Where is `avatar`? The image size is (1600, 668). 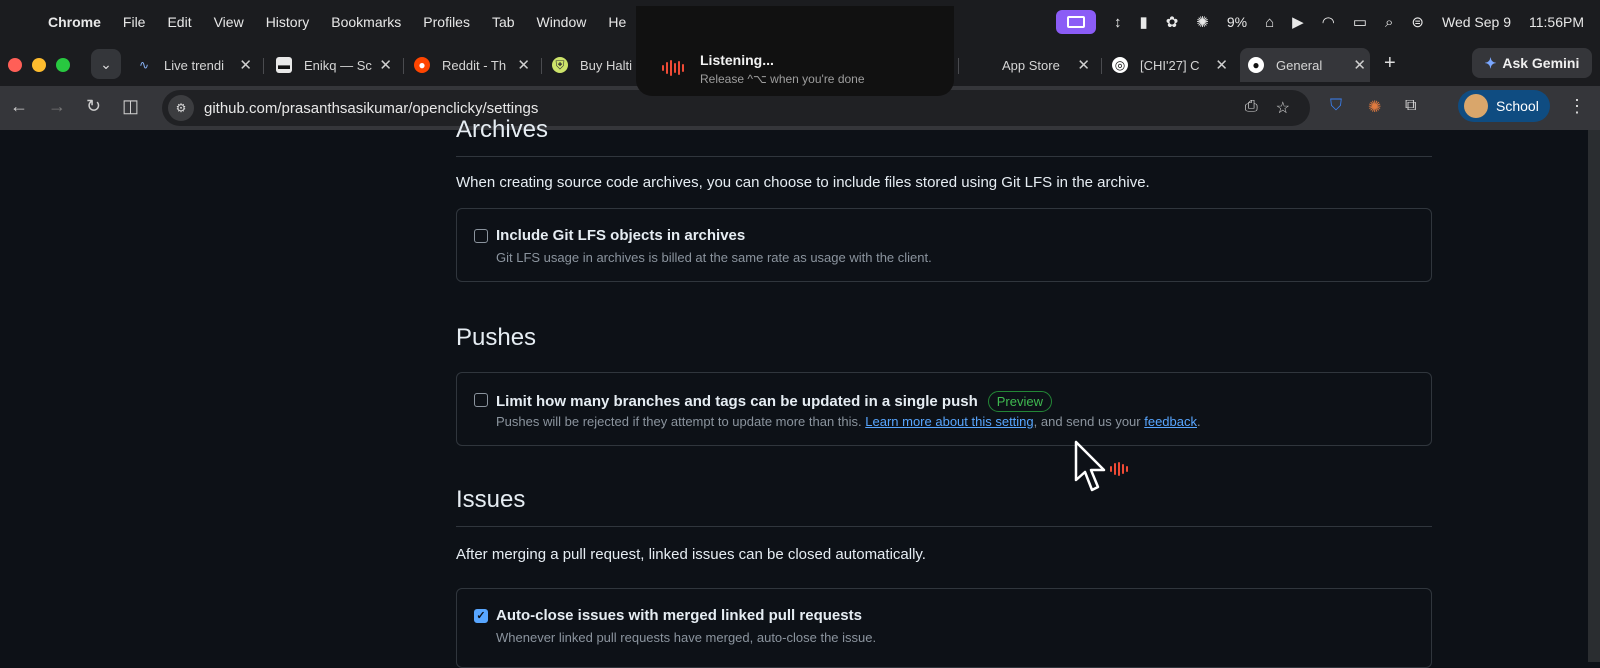 avatar is located at coordinates (1476, 106).